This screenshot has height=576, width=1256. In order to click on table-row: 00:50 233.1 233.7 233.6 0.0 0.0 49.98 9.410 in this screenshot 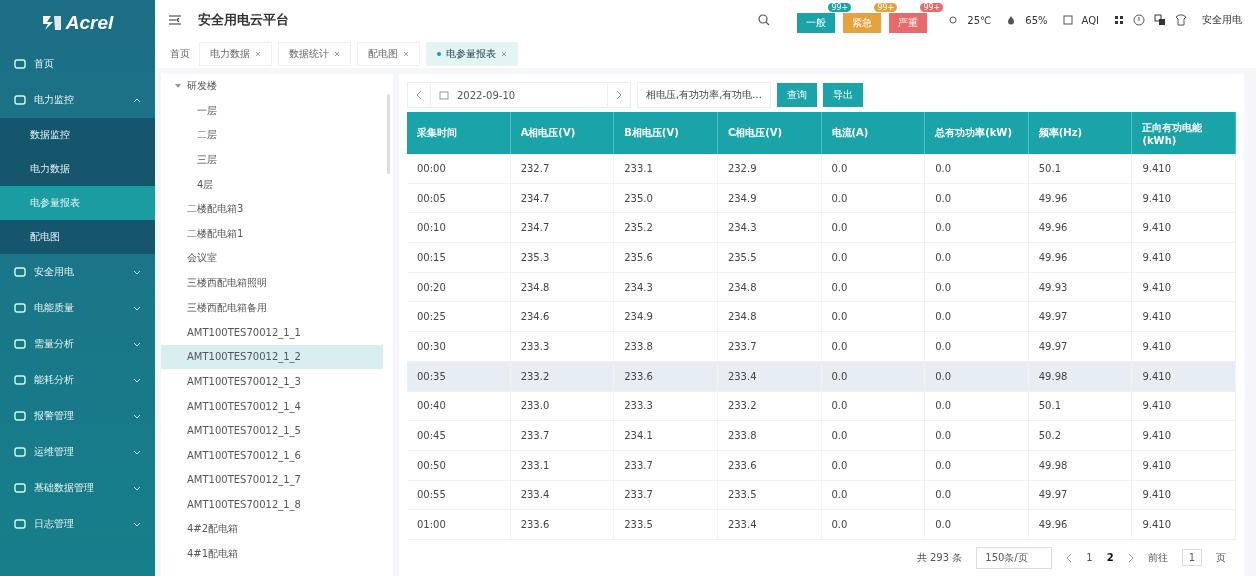, I will do `click(821, 465)`.